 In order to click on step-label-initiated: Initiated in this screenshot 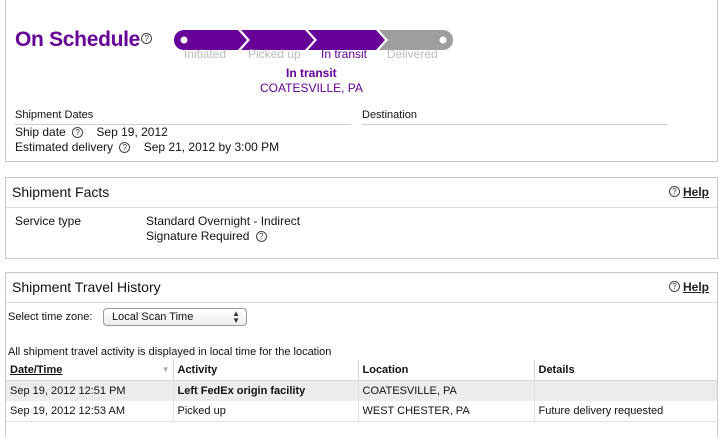, I will do `click(205, 54)`.